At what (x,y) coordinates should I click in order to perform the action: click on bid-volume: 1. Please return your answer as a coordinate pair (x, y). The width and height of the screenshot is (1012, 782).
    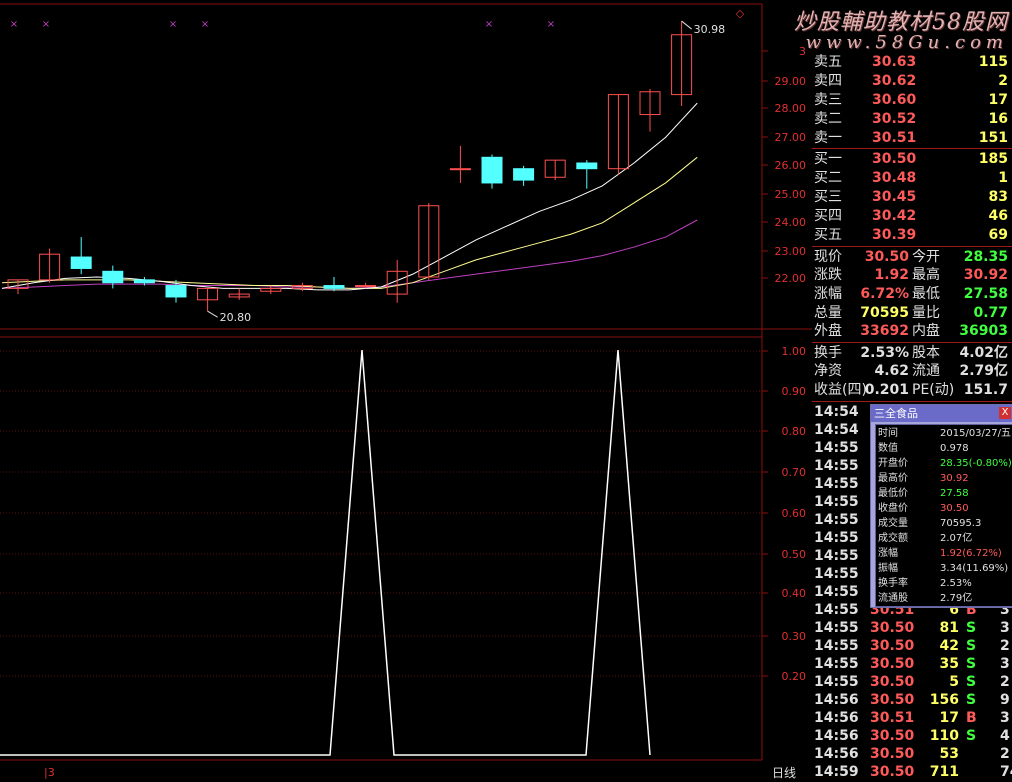
    Looking at the image, I should click on (1003, 178).